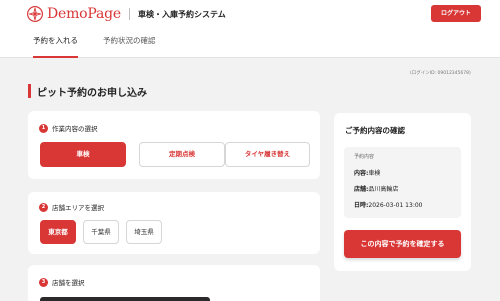 The image size is (500, 301). I want to click on step-1-header: 1 作業内容の選択, so click(68, 128).